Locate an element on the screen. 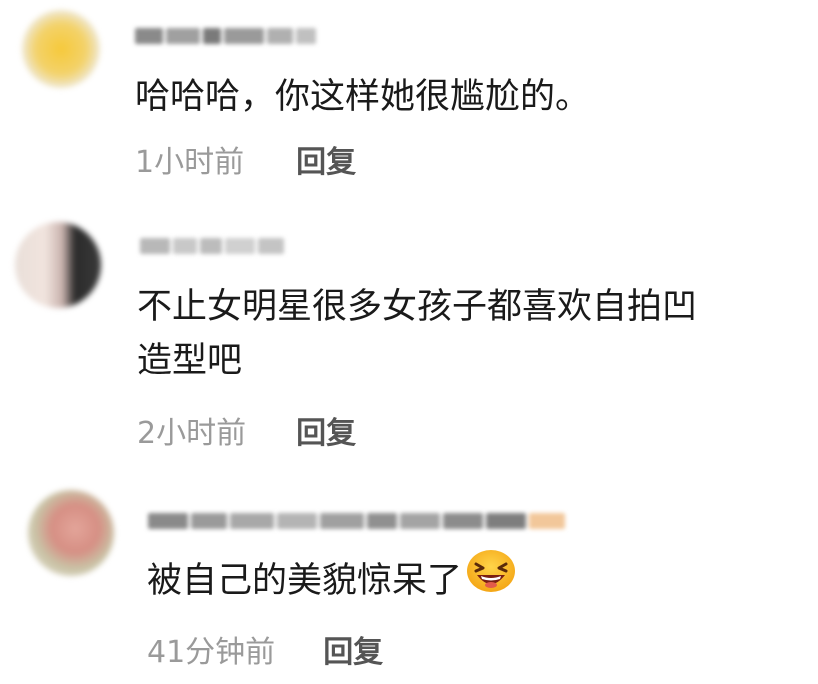  laughing-face-icon is located at coordinates (491, 579).